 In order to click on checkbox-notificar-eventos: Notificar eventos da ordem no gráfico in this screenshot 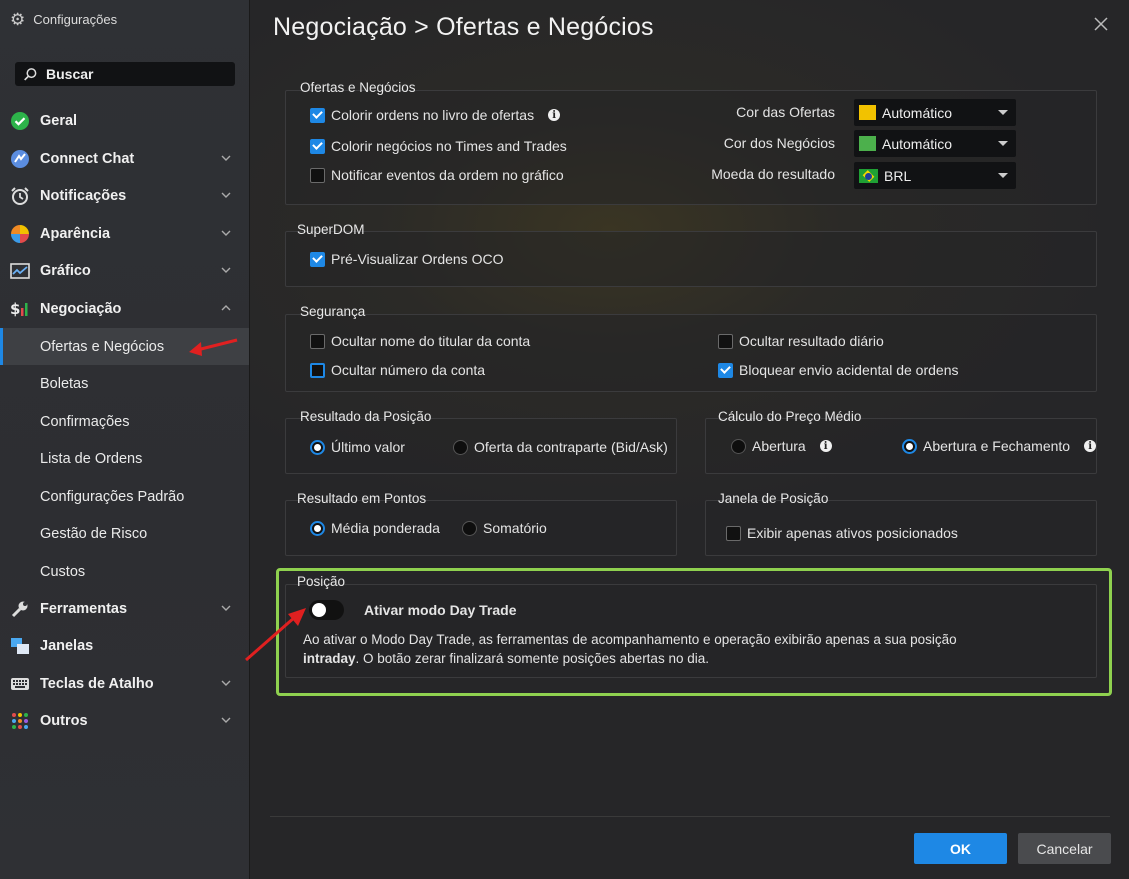, I will do `click(437, 175)`.